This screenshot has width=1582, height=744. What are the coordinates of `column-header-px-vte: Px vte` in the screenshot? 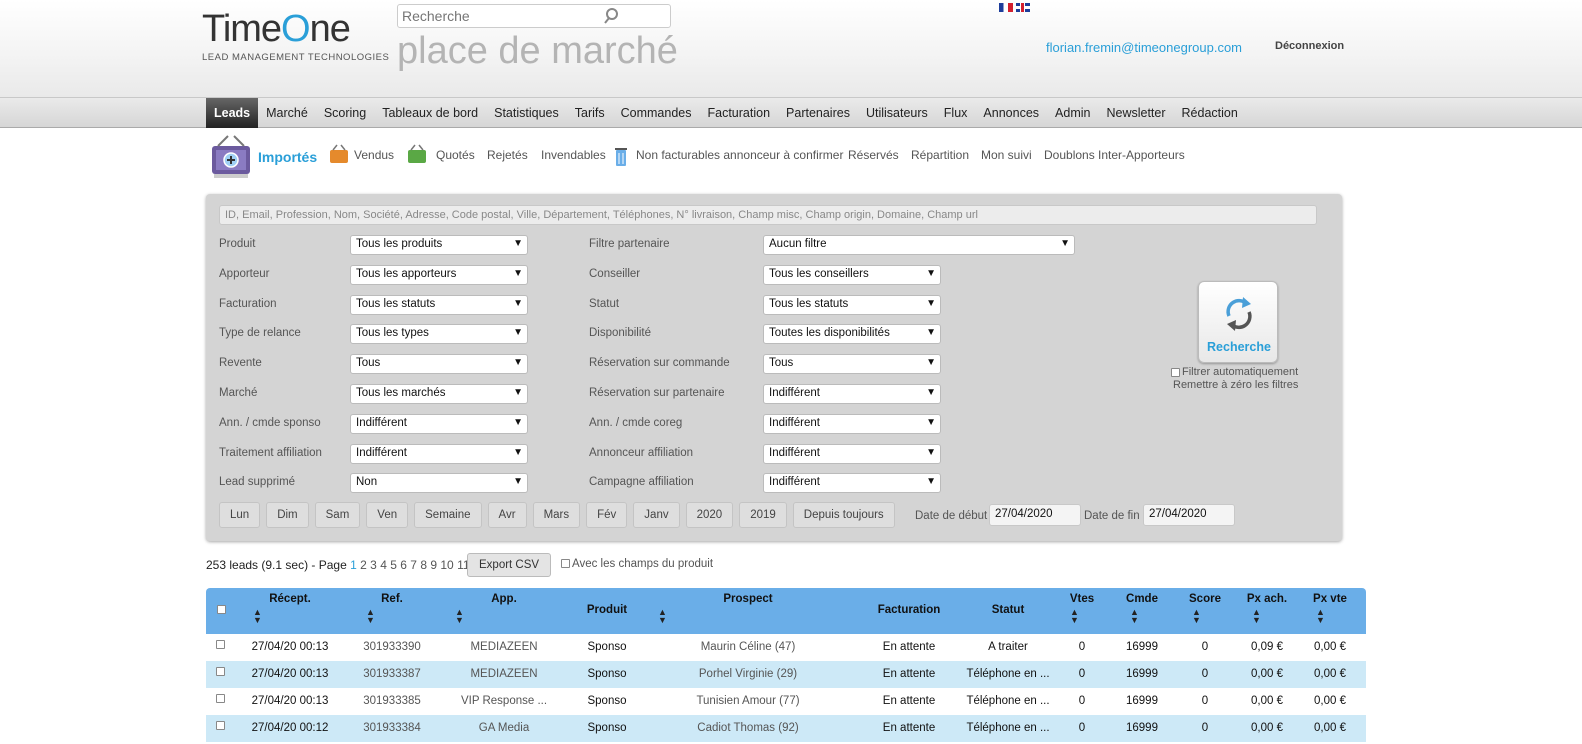 It's located at (1330, 599).